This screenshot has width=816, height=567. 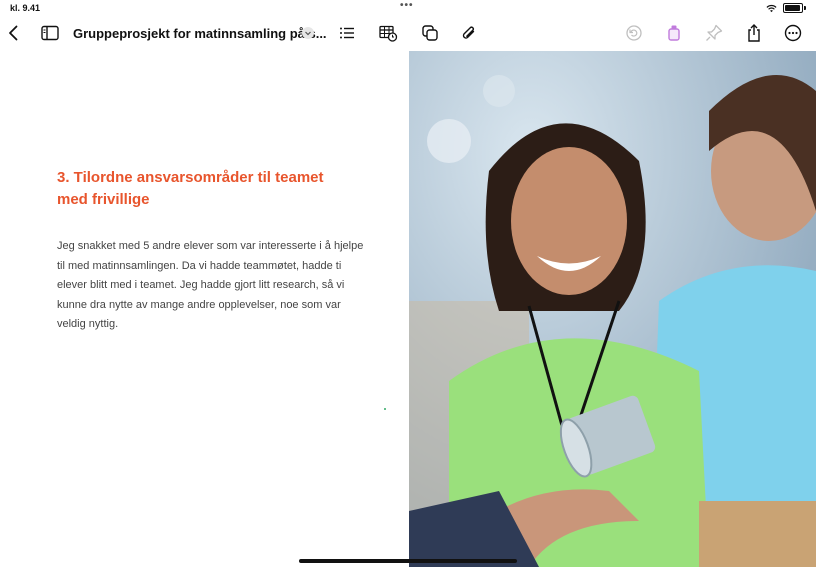 I want to click on pin-button, so click(x=714, y=33).